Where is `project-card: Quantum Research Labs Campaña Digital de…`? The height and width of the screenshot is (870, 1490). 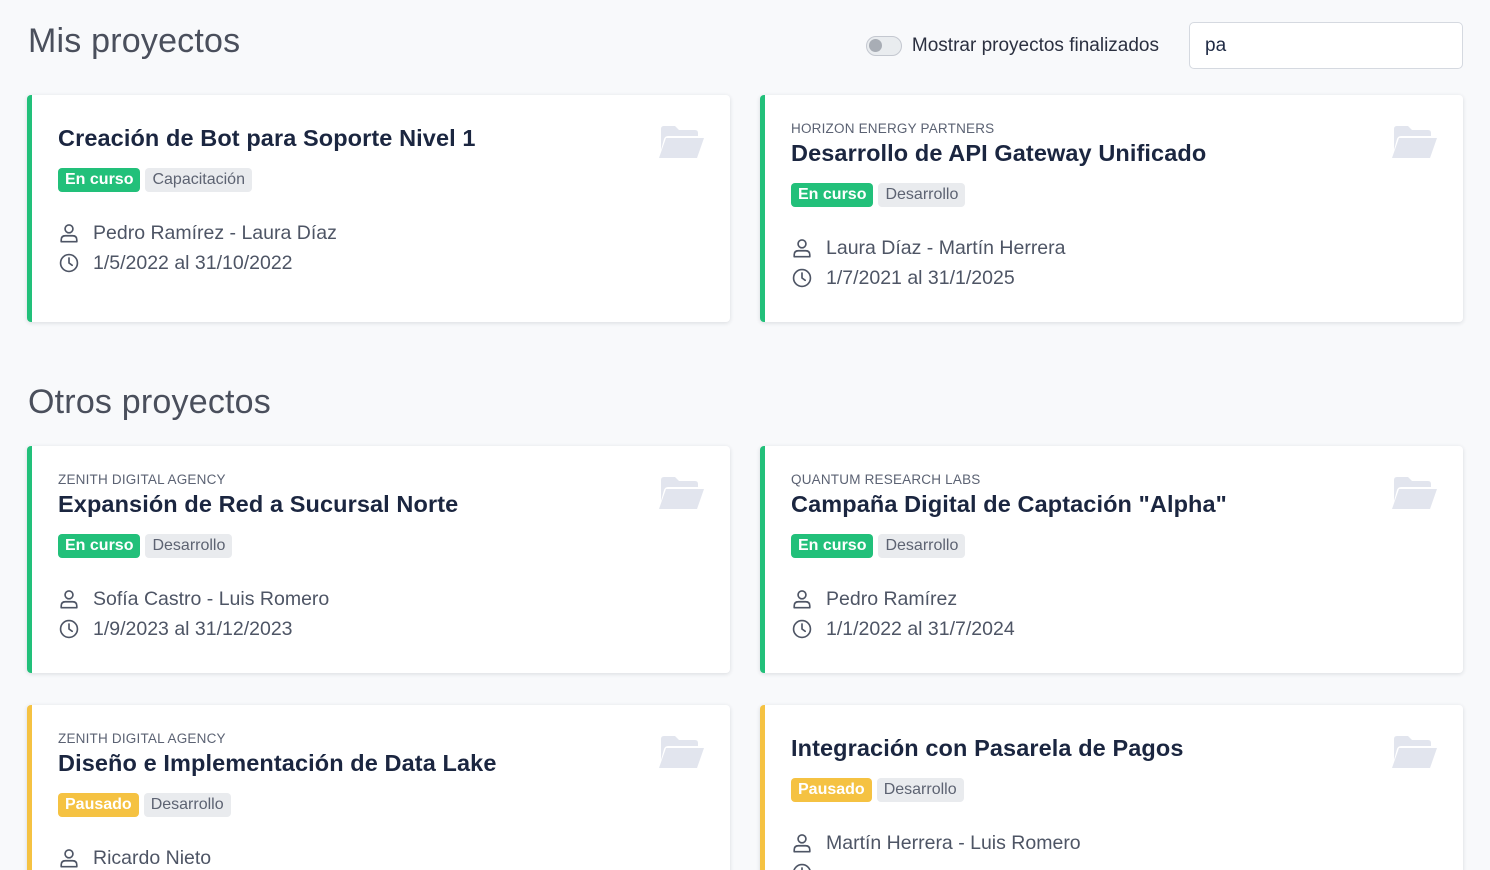 project-card: Quantum Research Labs Campaña Digital de… is located at coordinates (1111, 559).